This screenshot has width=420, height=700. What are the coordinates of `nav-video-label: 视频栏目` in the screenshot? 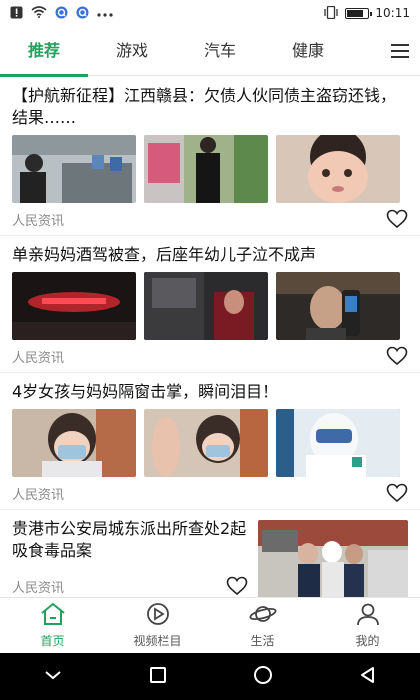 It's located at (157, 641).